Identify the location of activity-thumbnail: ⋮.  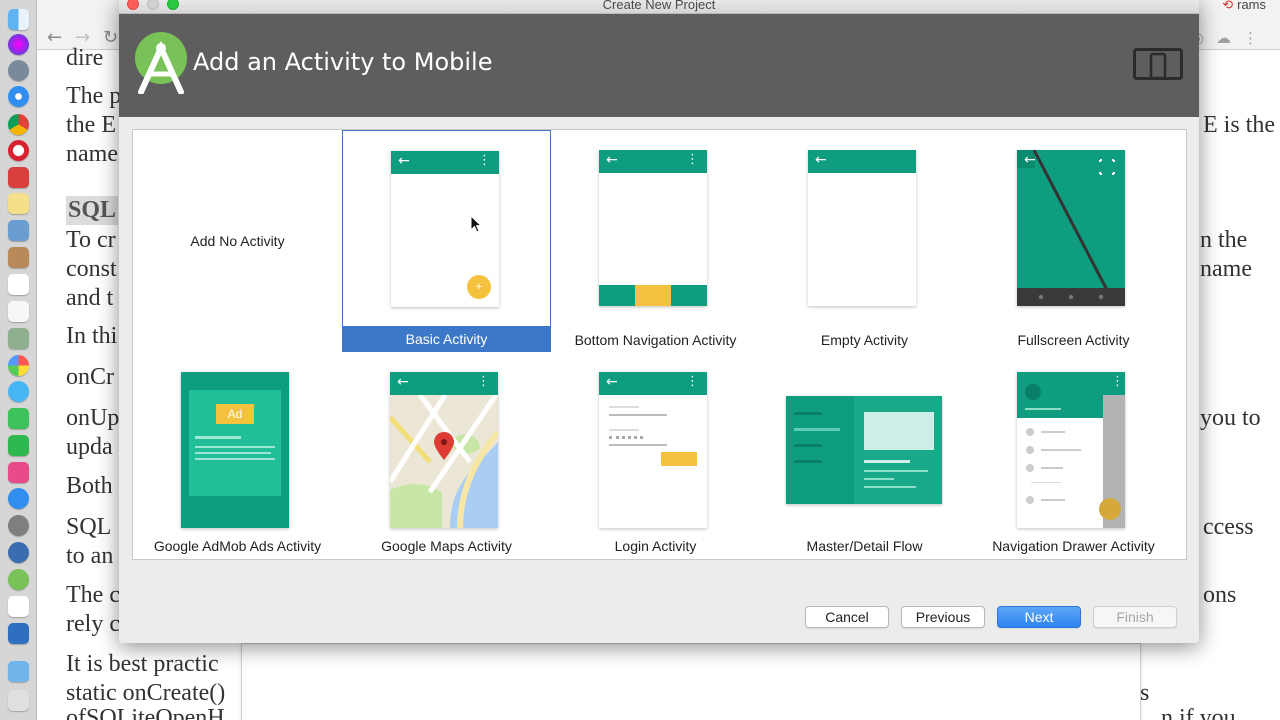
(1071, 450).